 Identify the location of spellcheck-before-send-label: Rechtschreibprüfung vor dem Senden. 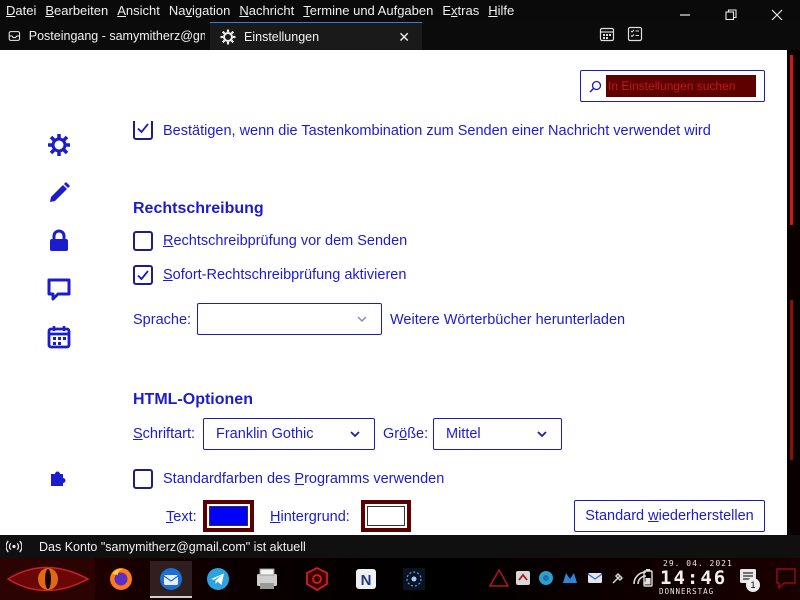
(285, 241).